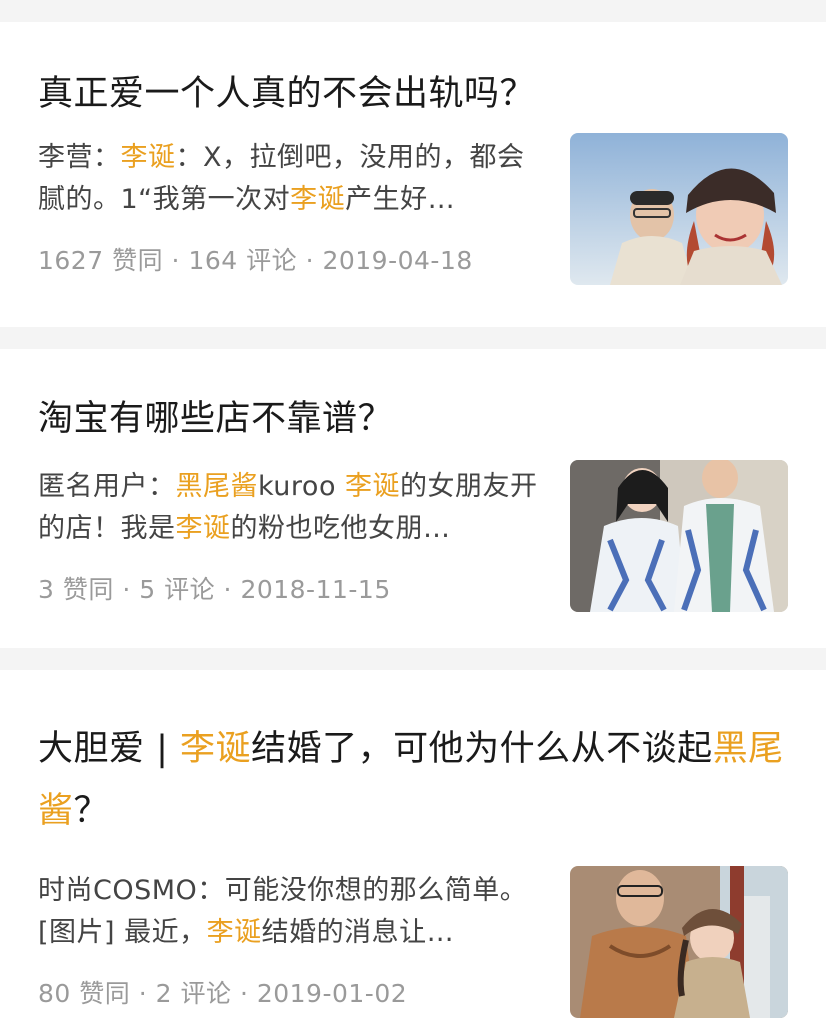 The height and width of the screenshot is (1030, 826). I want to click on result-meta: 3 赞同 · 5 评论 · 2018-11-15, so click(289, 588).